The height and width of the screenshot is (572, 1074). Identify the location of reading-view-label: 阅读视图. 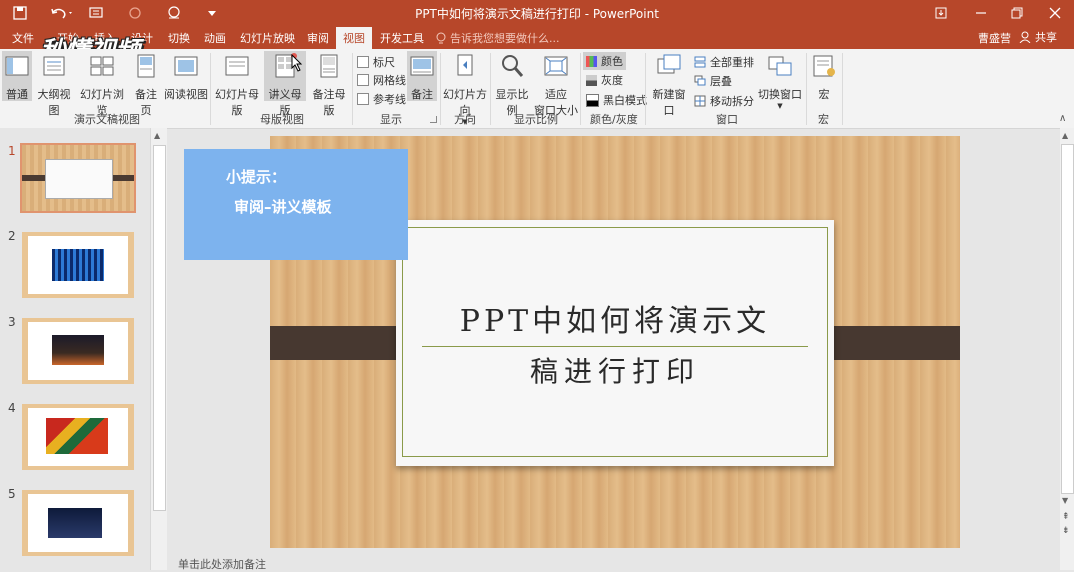
(186, 94).